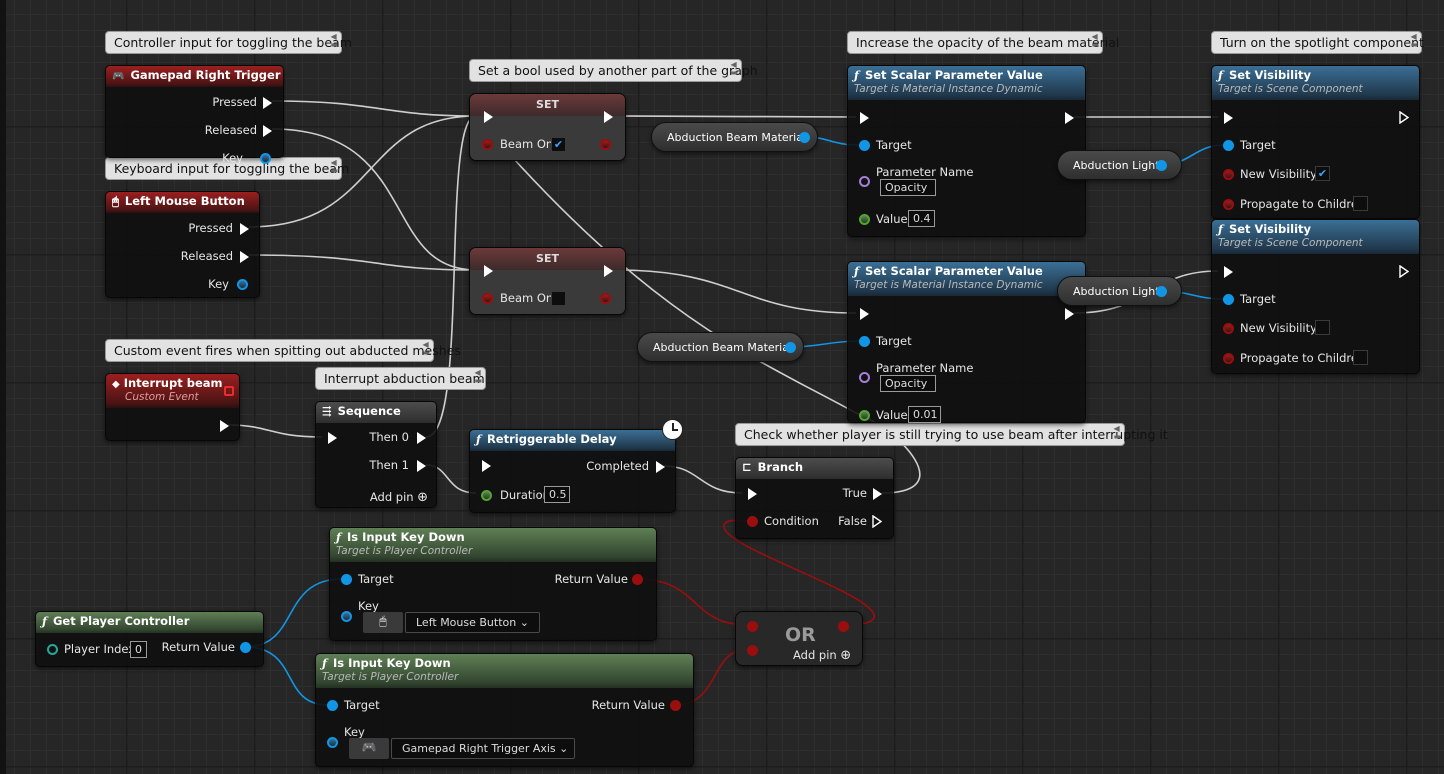  What do you see at coordinates (229, 391) in the screenshot?
I see `delegate-pin-icon` at bounding box center [229, 391].